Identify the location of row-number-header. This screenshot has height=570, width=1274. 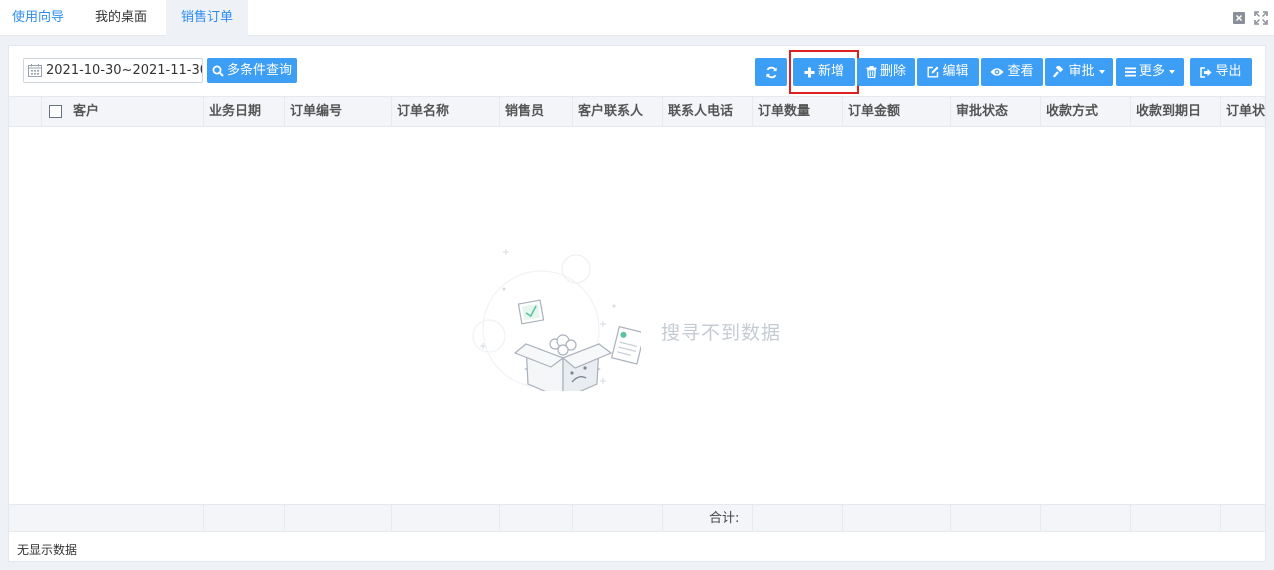
(25, 112).